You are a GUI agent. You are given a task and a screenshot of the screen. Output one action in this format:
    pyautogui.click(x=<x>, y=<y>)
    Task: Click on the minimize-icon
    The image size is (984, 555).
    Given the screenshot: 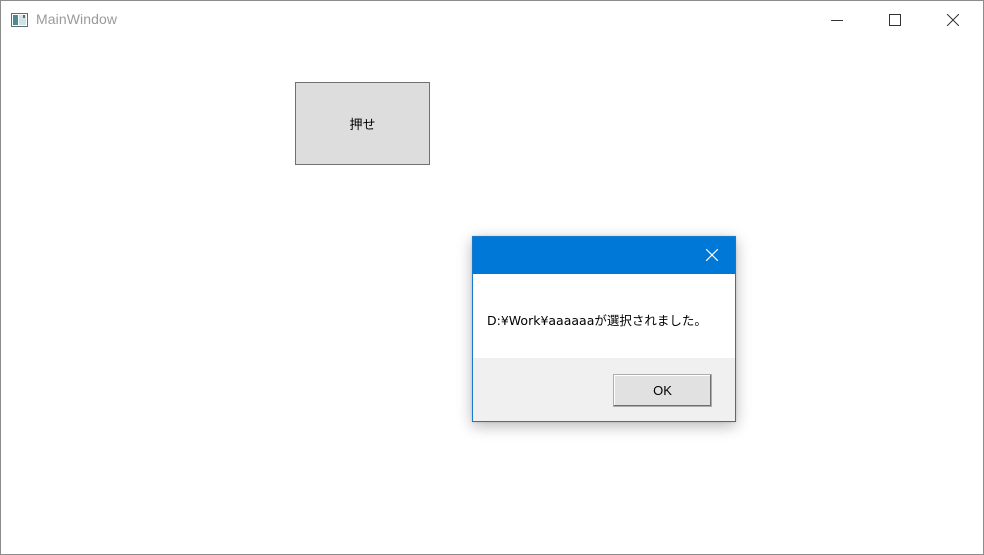 What is the action you would take?
    pyautogui.click(x=837, y=20)
    